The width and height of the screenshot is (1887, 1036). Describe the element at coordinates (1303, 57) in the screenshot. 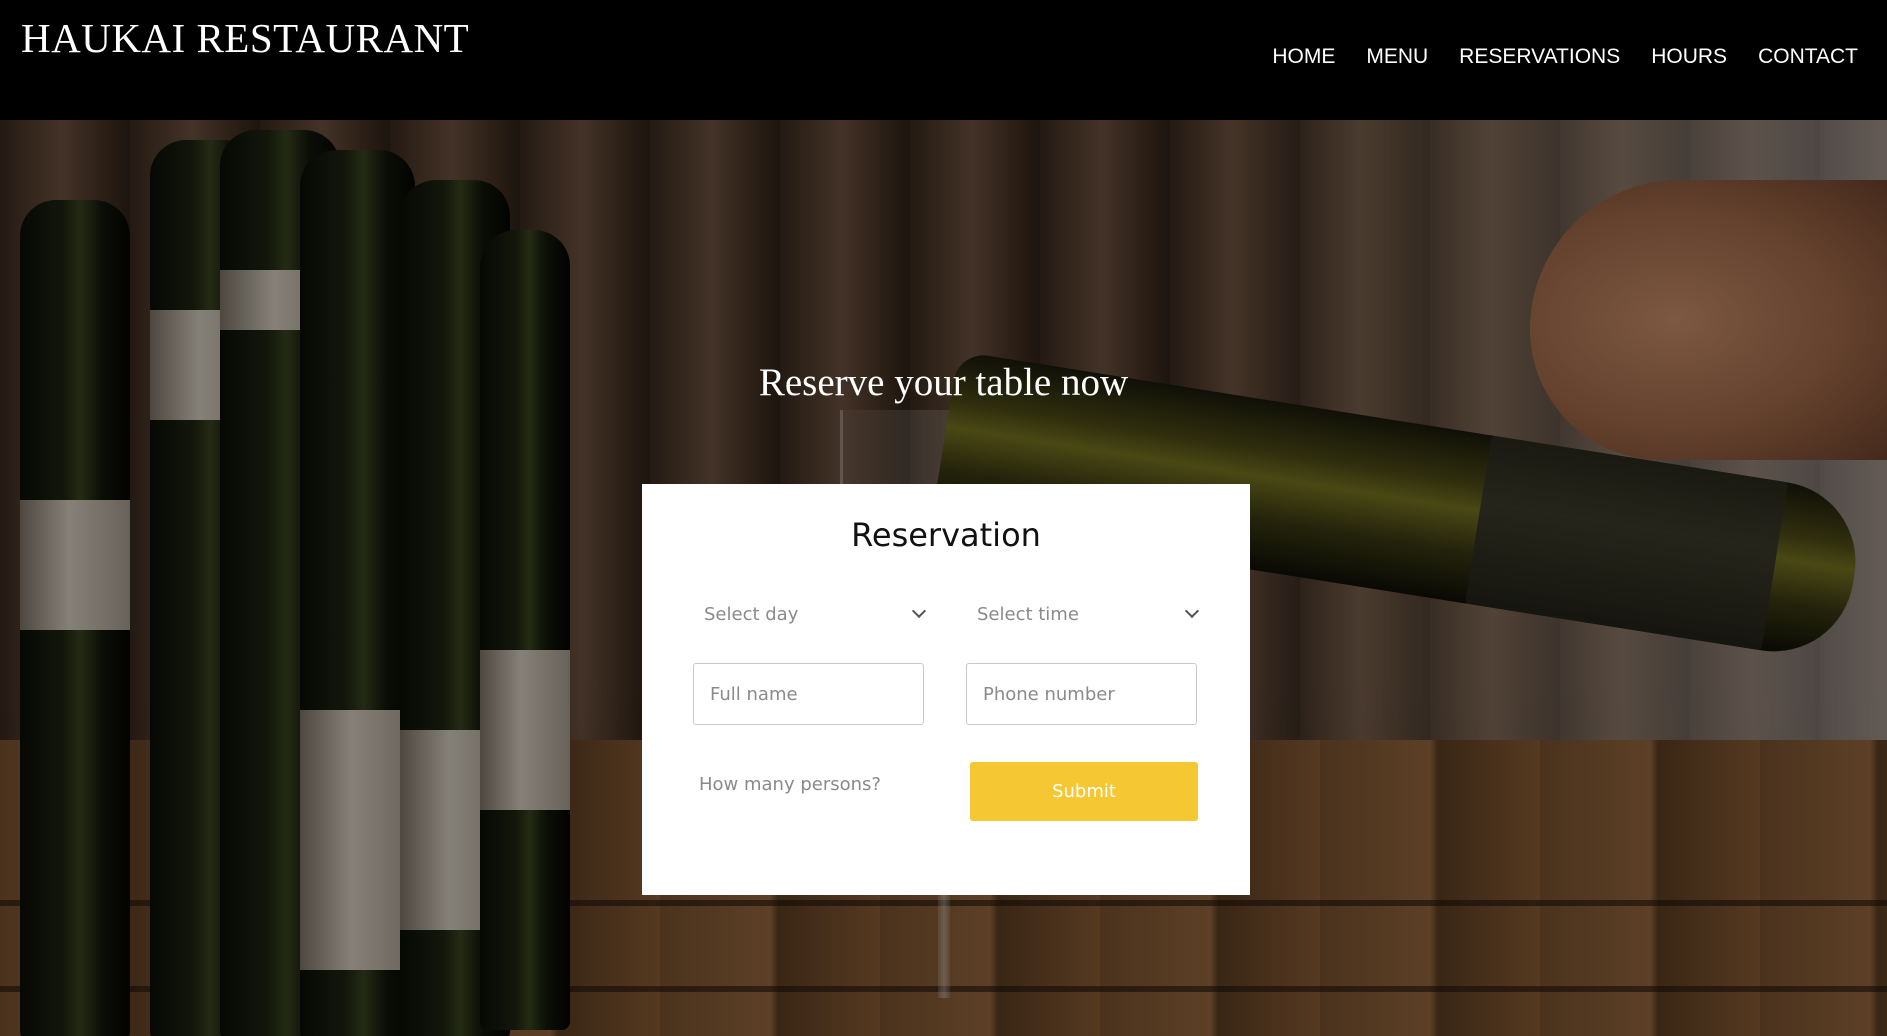

I see `nav-home-link: HOME` at that location.